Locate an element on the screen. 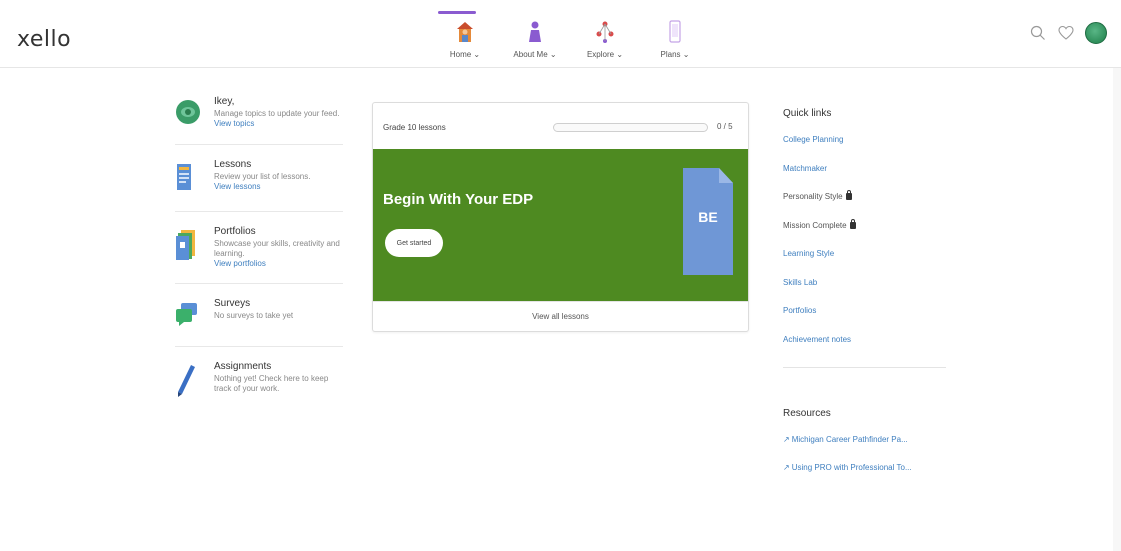 The image size is (1121, 551). lessons-progress-bar is located at coordinates (630, 127).